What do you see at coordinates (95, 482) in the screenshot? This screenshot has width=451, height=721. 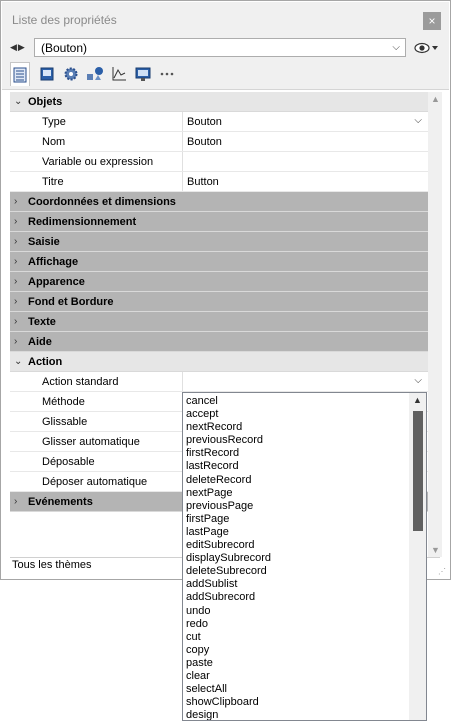 I see `prop-name: Déposer automatique` at bounding box center [95, 482].